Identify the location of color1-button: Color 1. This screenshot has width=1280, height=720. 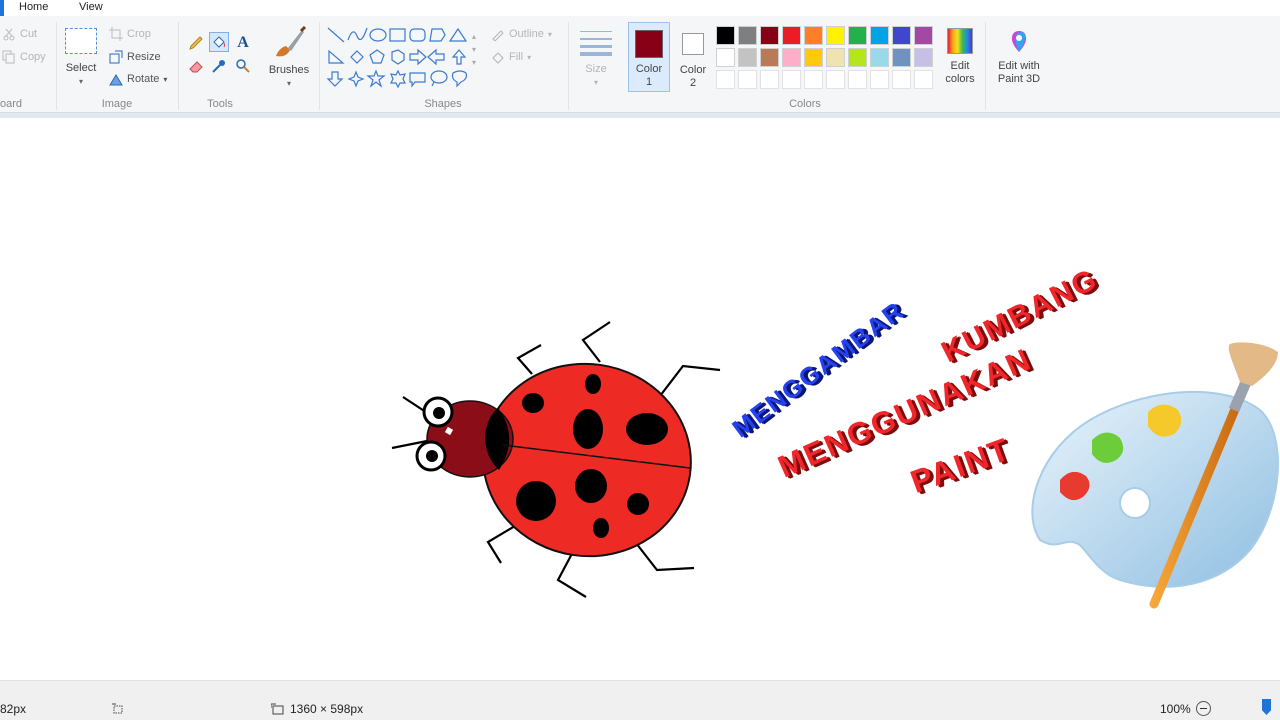
(649, 57).